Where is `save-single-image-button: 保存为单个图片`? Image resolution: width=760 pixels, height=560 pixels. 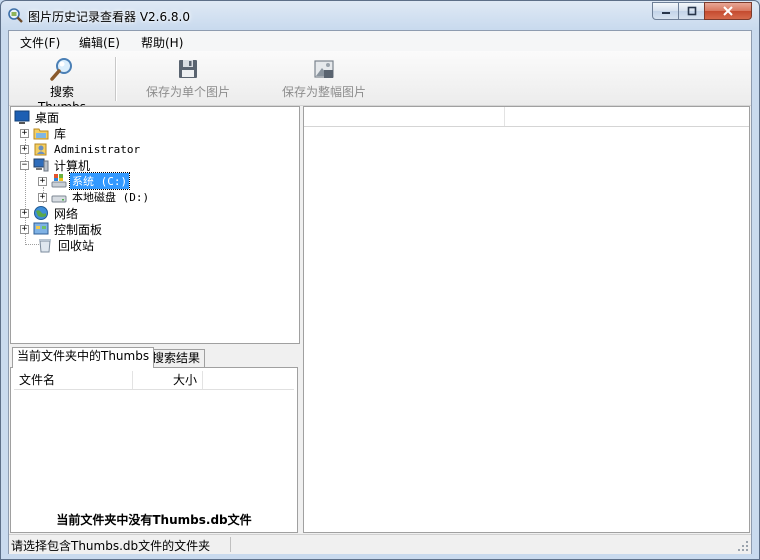
save-single-image-button: 保存为单个图片 is located at coordinates (188, 78).